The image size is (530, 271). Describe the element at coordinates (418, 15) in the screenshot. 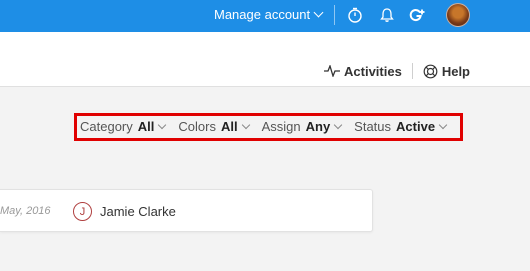

I see `google-plus-icon` at that location.